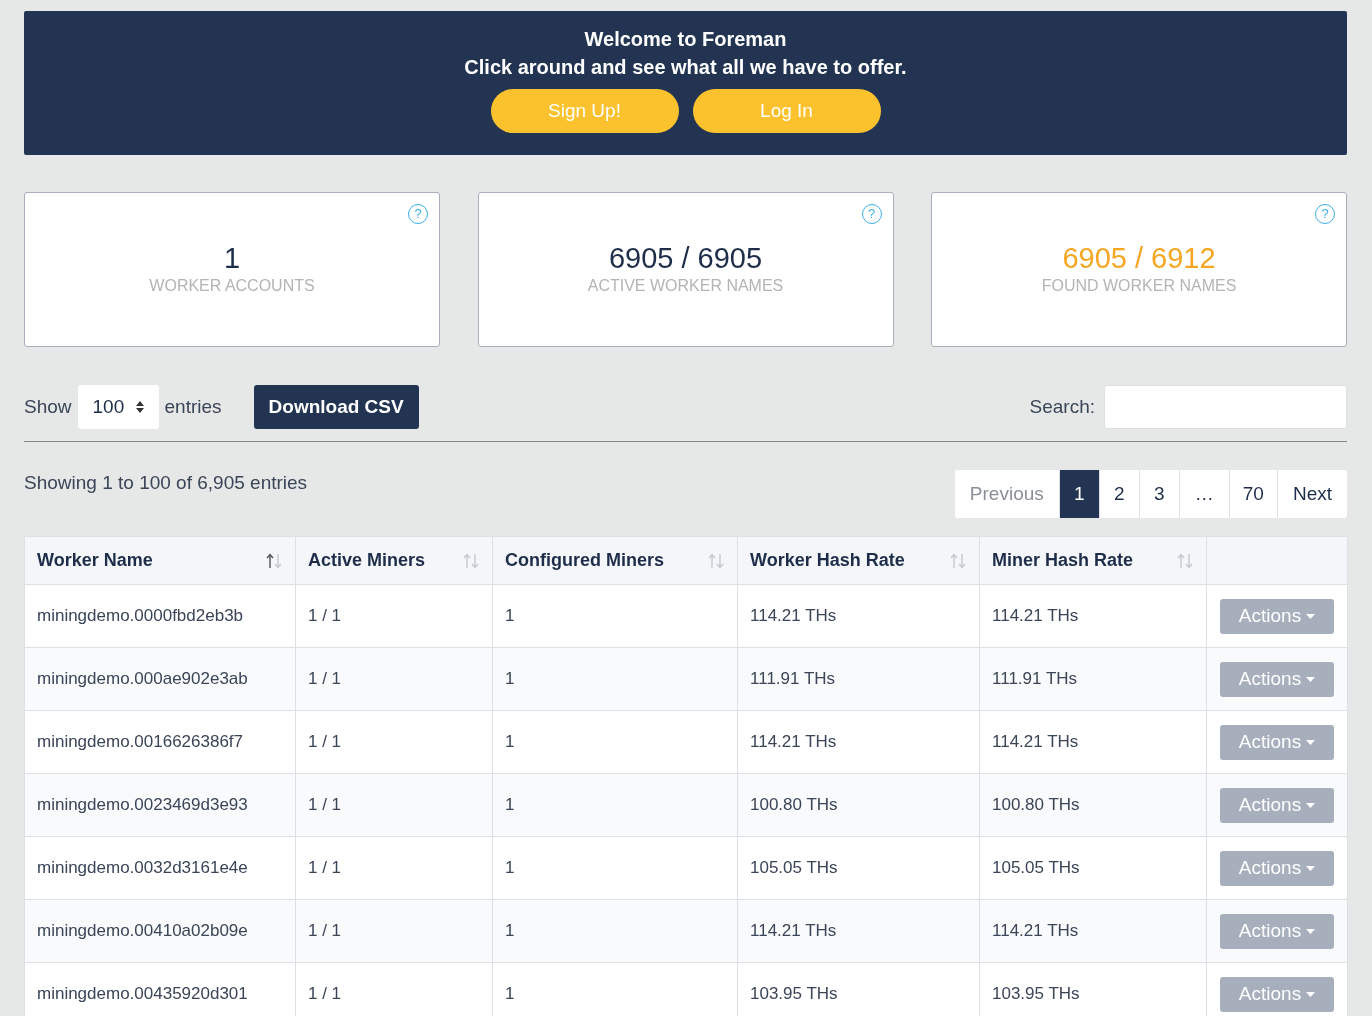 This screenshot has width=1372, height=1016. Describe the element at coordinates (193, 407) in the screenshot. I see `entries-label: entries` at that location.